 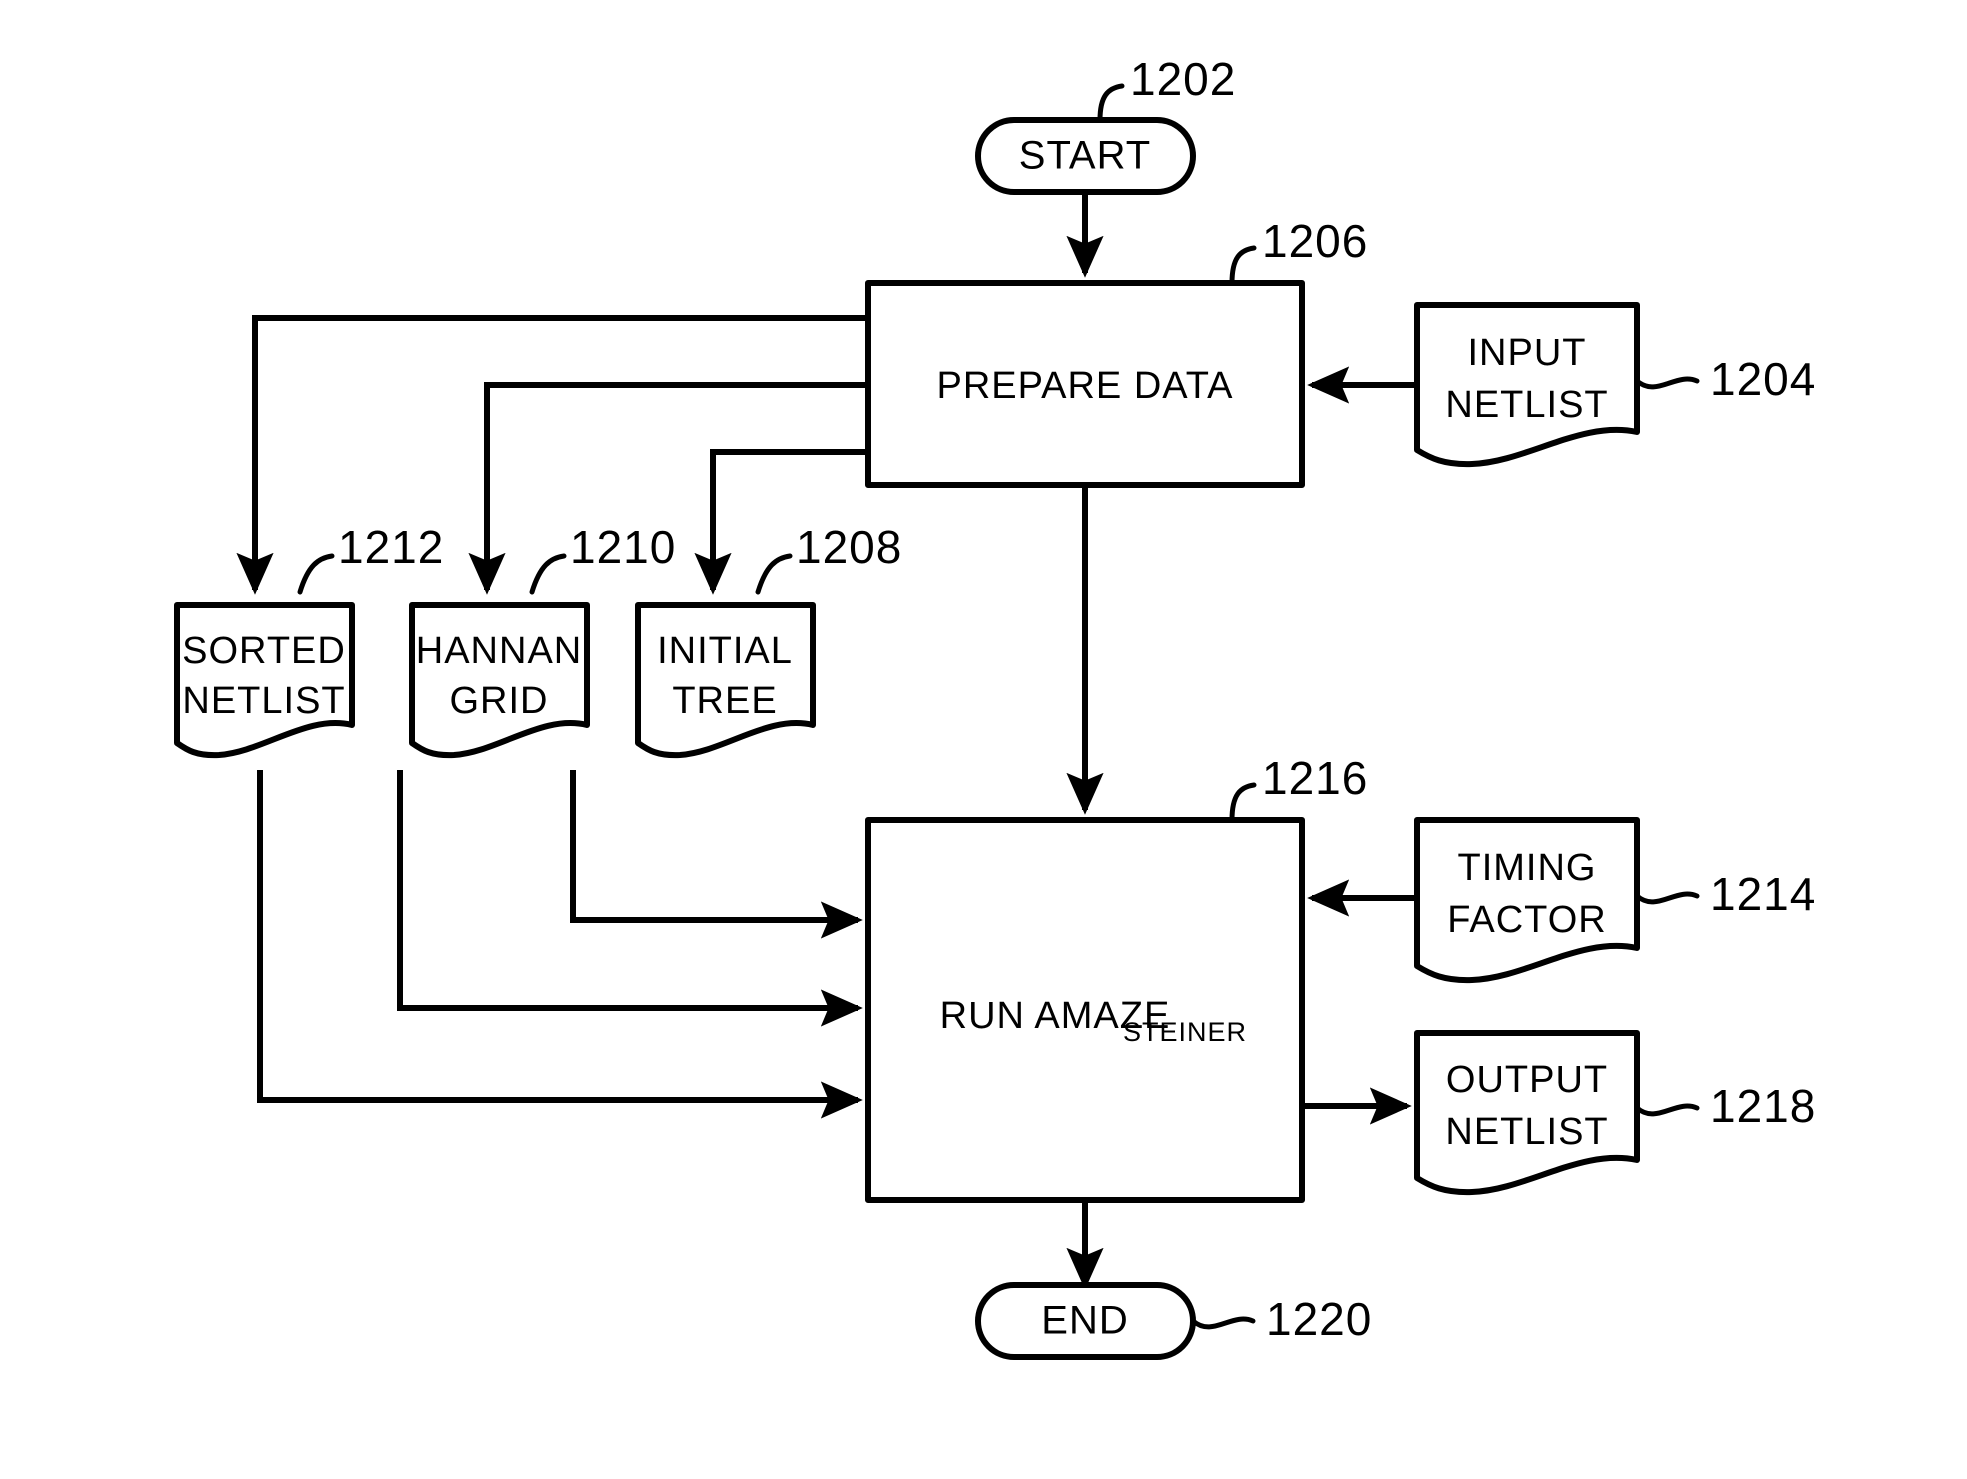 I want to click on node-output-netlist: OUTPUT NETLIST, so click(x=1527, y=1113).